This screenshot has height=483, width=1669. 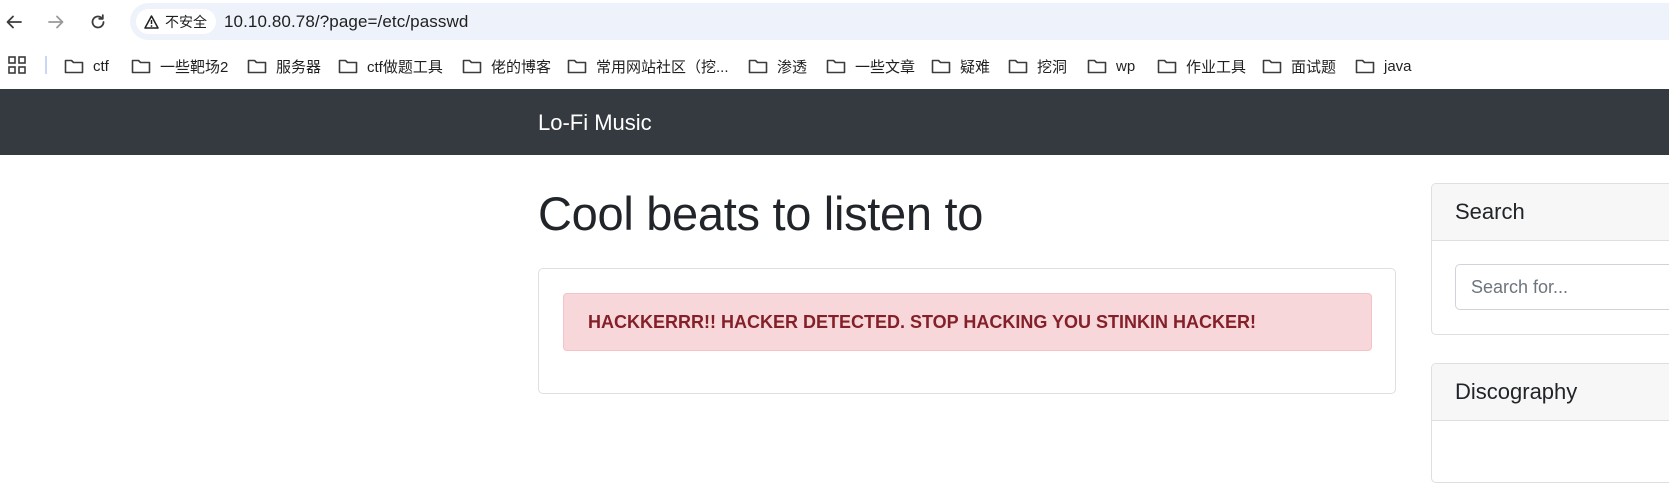 I want to click on reload-button, so click(x=98, y=22).